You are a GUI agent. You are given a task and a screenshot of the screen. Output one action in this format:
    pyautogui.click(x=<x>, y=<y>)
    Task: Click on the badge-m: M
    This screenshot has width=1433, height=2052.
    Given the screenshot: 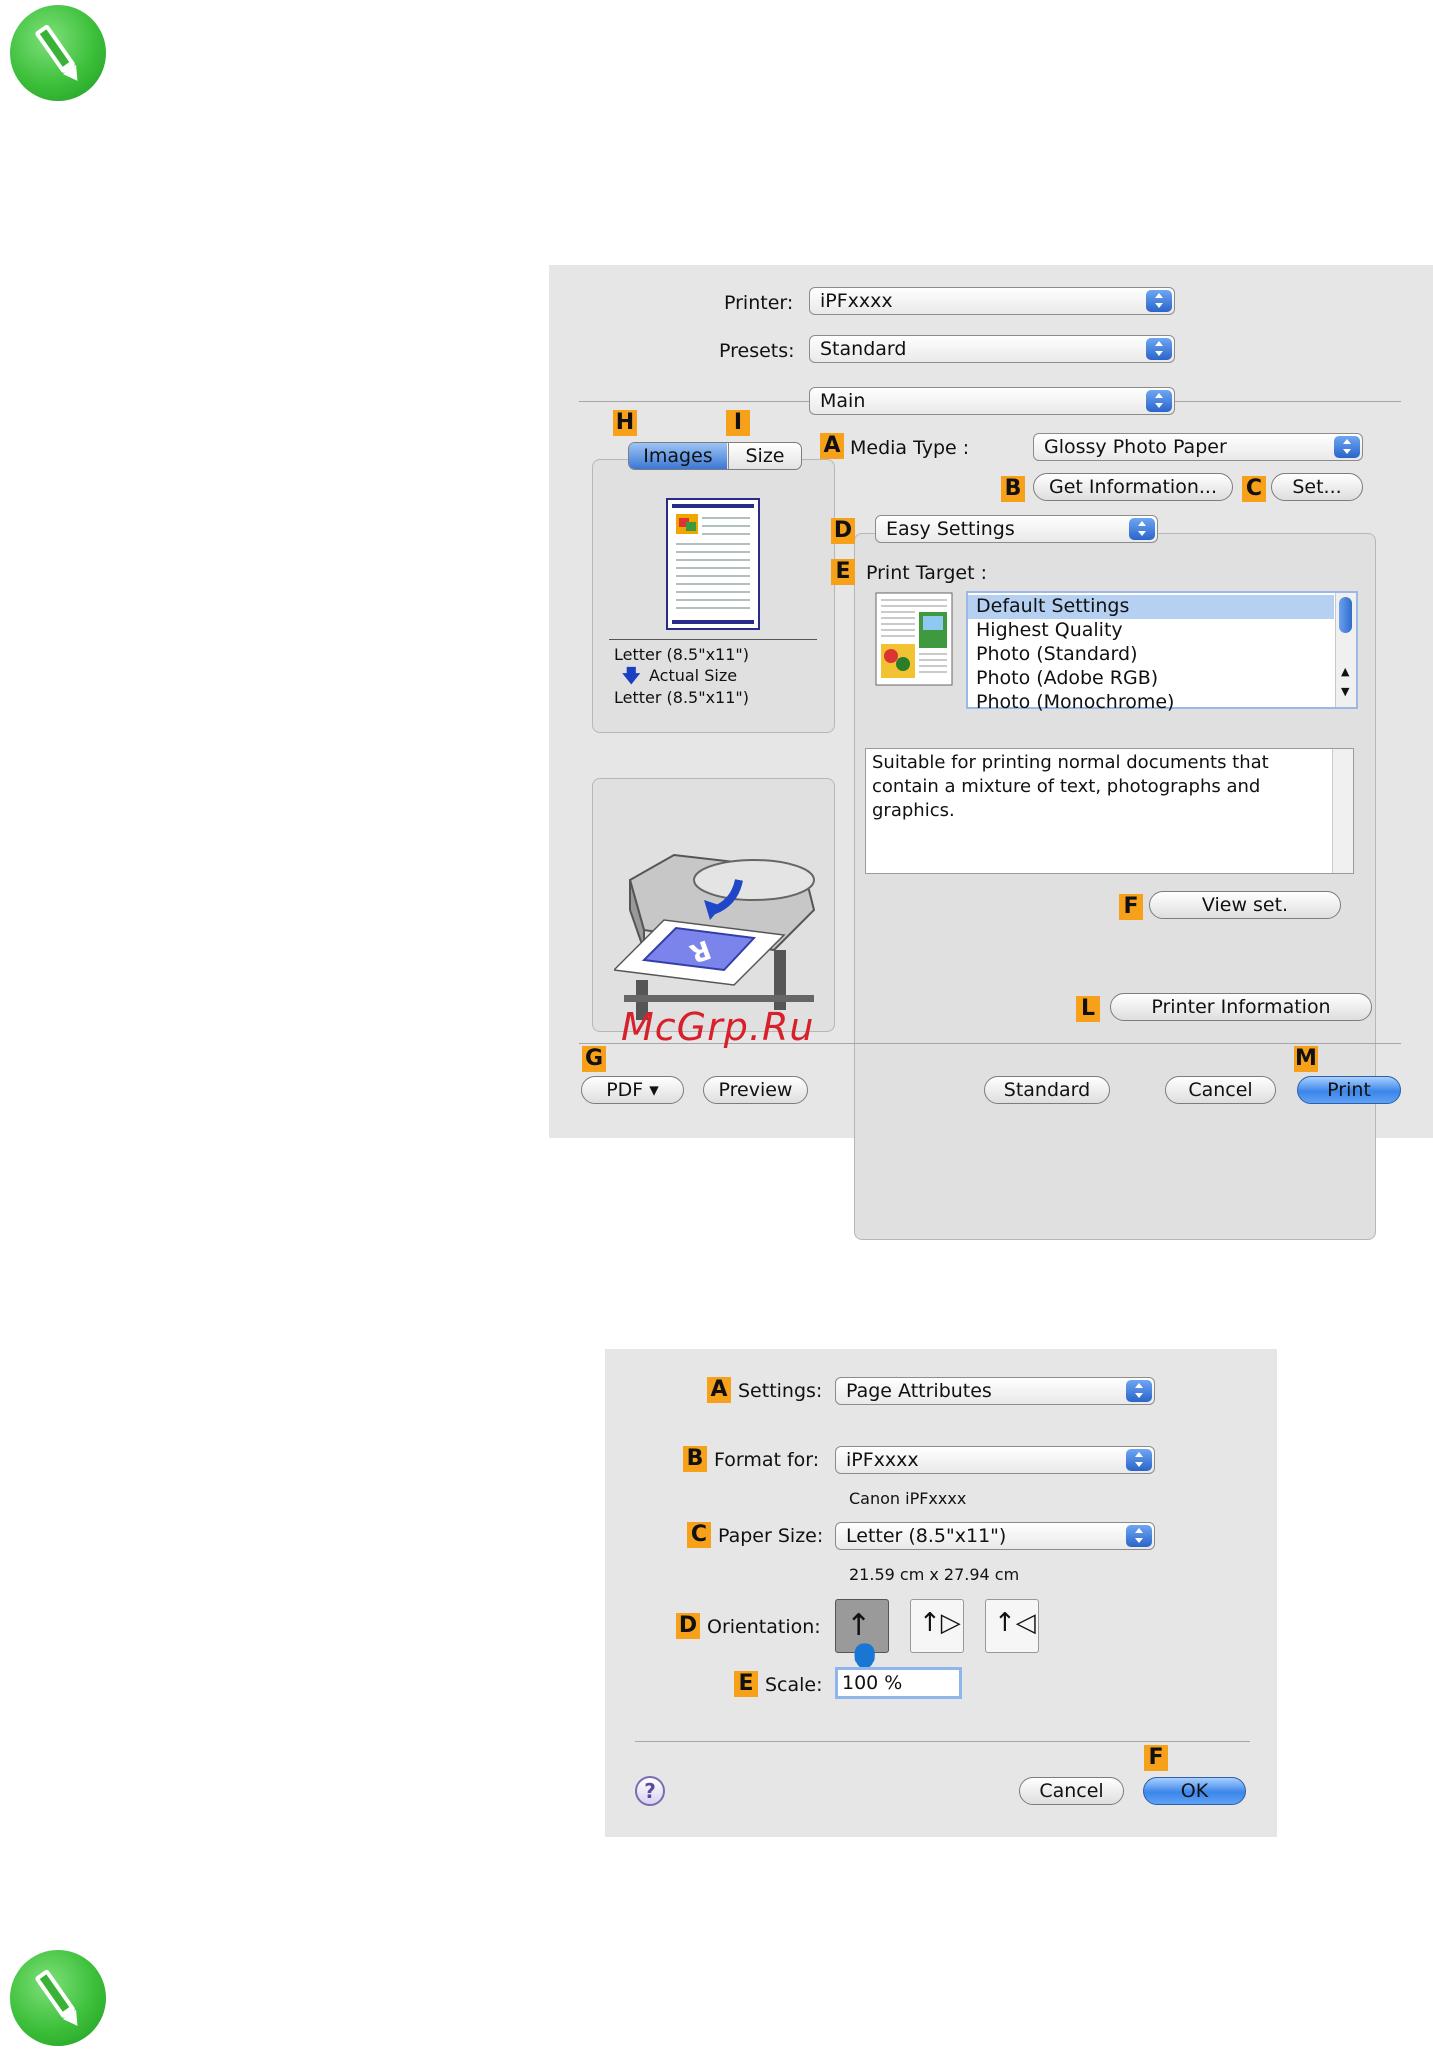 What is the action you would take?
    pyautogui.click(x=1306, y=1059)
    